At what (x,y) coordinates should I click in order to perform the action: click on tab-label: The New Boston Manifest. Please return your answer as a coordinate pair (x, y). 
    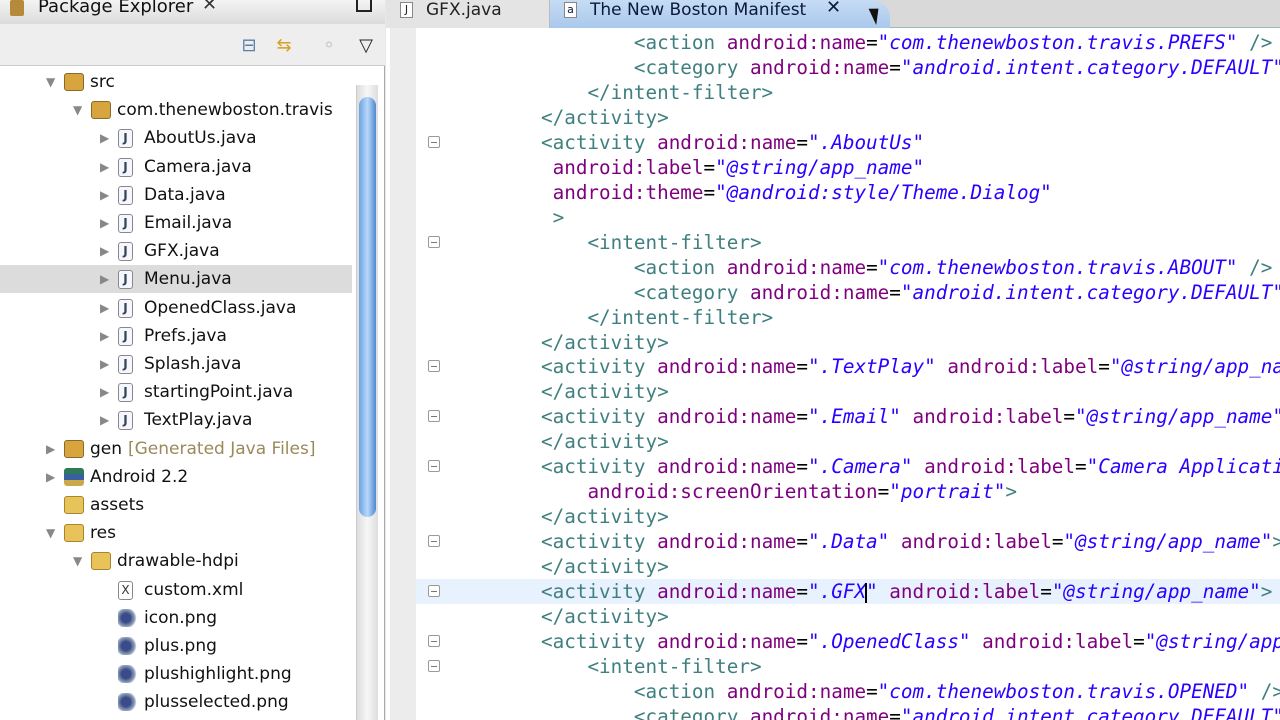
    Looking at the image, I should click on (698, 10).